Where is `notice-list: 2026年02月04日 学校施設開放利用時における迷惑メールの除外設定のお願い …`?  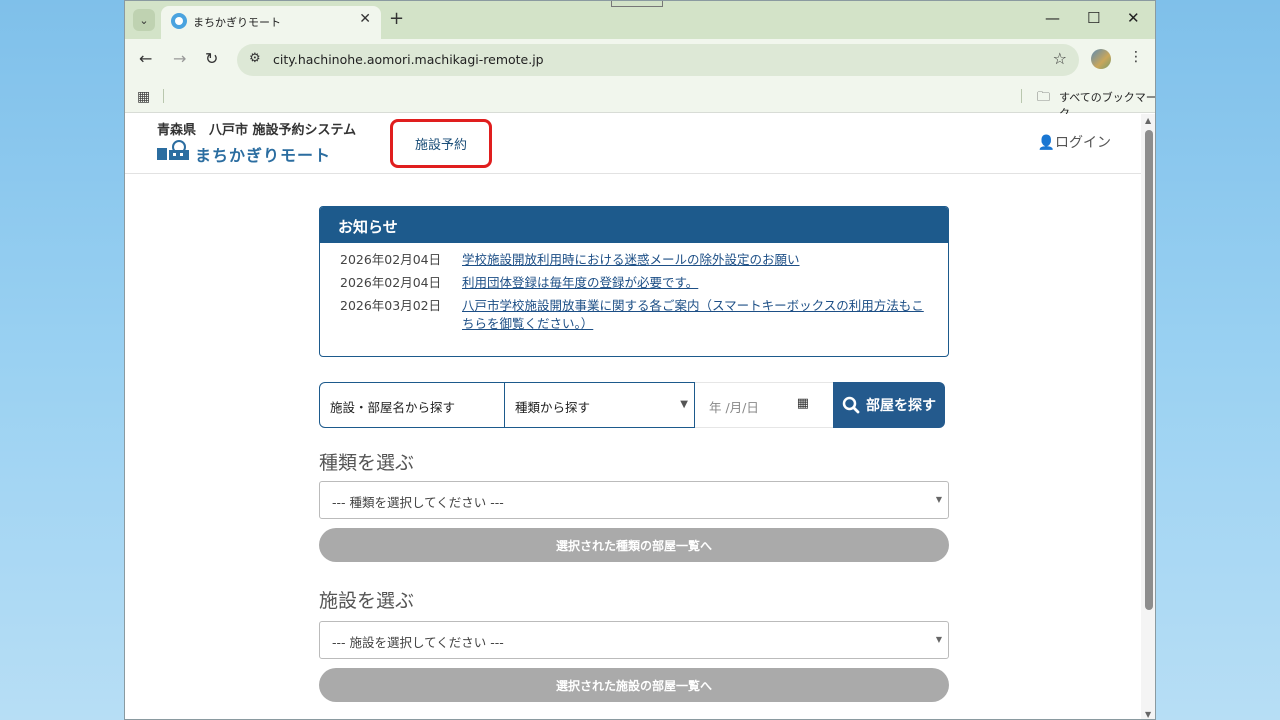
notice-list: 2026年02月04日 学校施設開放利用時における迷惑メールの除外設定のお願い … is located at coordinates (634, 294).